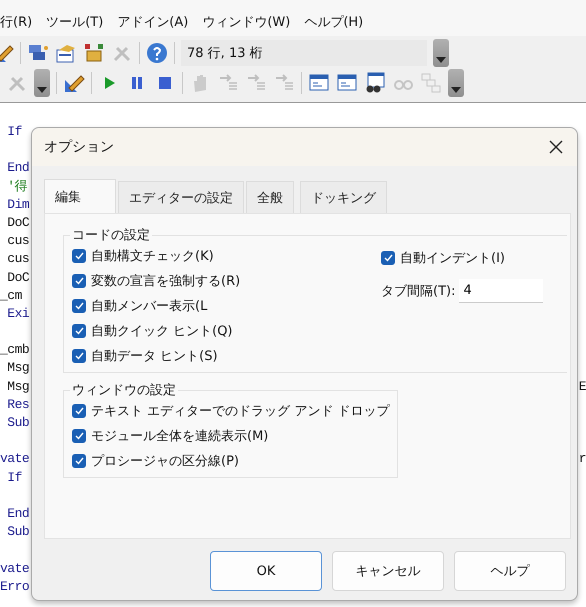 This screenshot has height=607, width=586. What do you see at coordinates (510, 571) in the screenshot?
I see `dialog-button: ヘルプ` at bounding box center [510, 571].